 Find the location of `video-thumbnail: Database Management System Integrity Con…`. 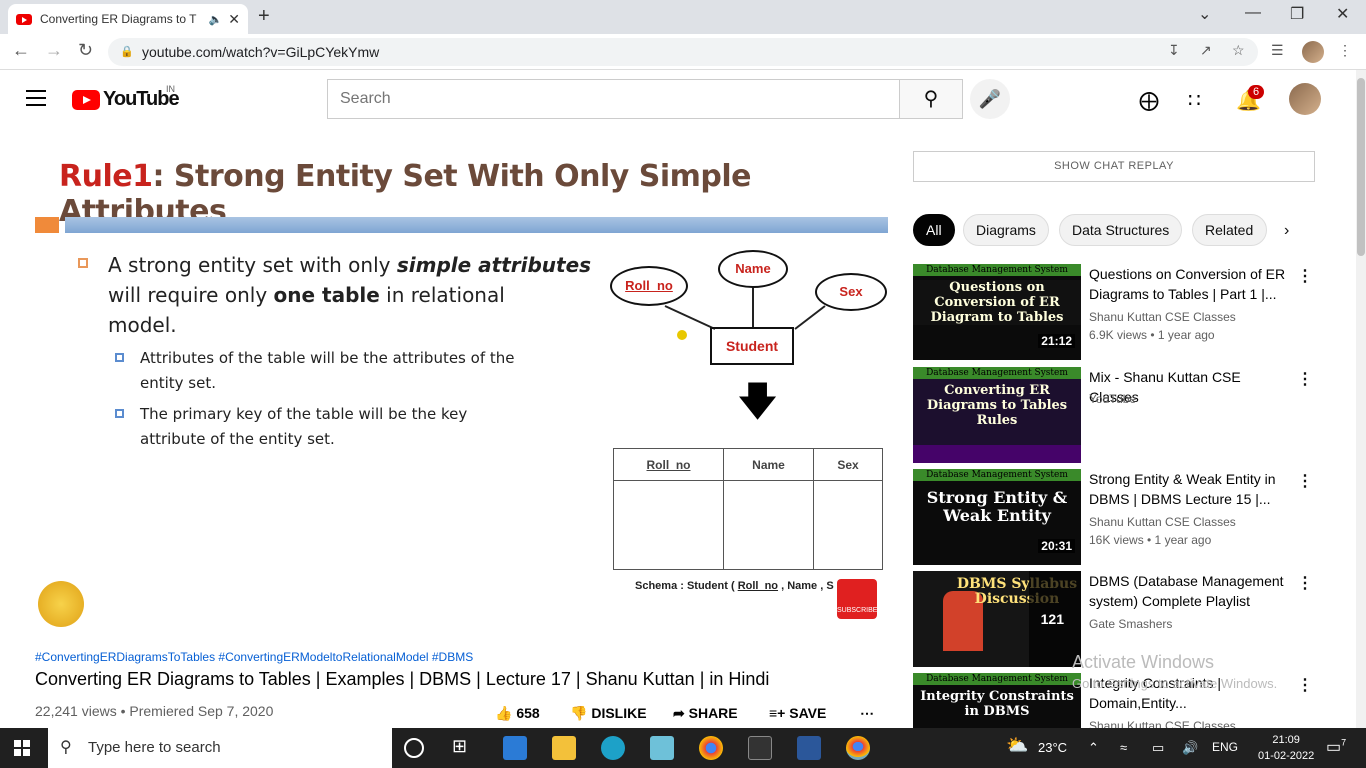

video-thumbnail: Database Management System Integrity Con… is located at coordinates (997, 700).